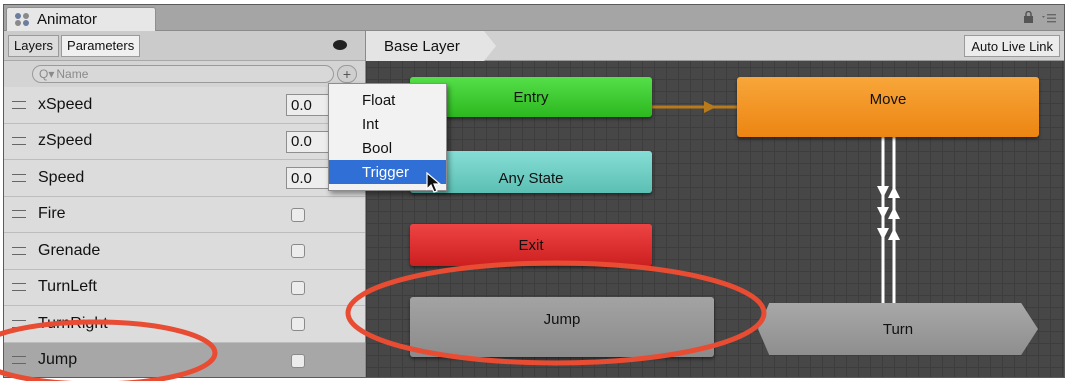 This screenshot has width=1069, height=381. I want to click on parameter-row-zspeed: zSpeed 0.0, so click(184, 141).